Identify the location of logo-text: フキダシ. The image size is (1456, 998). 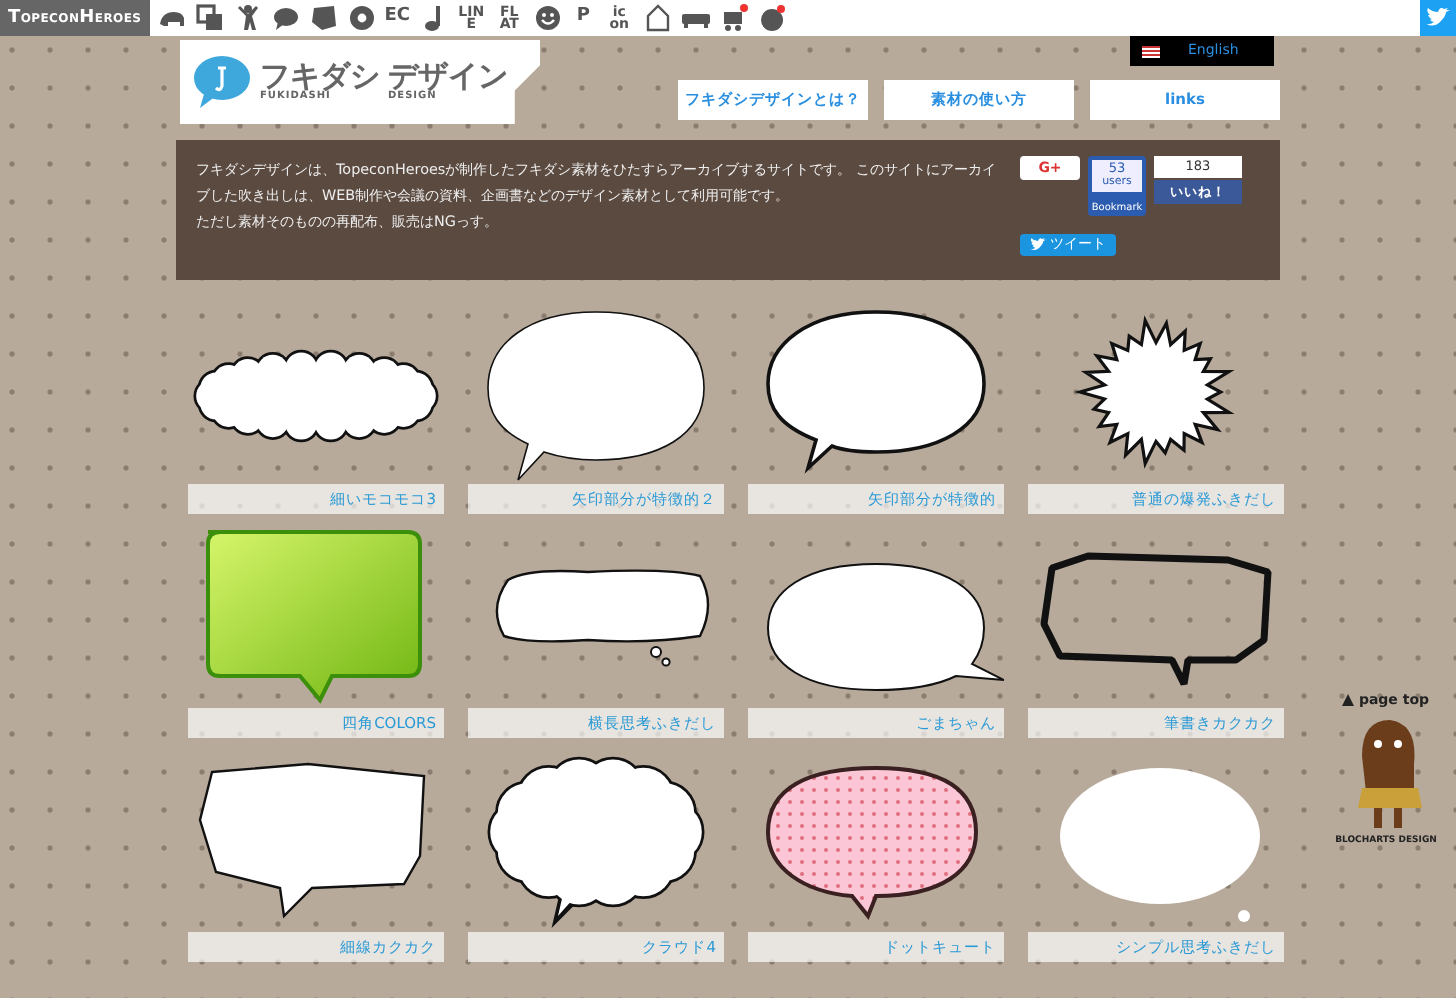
(320, 77).